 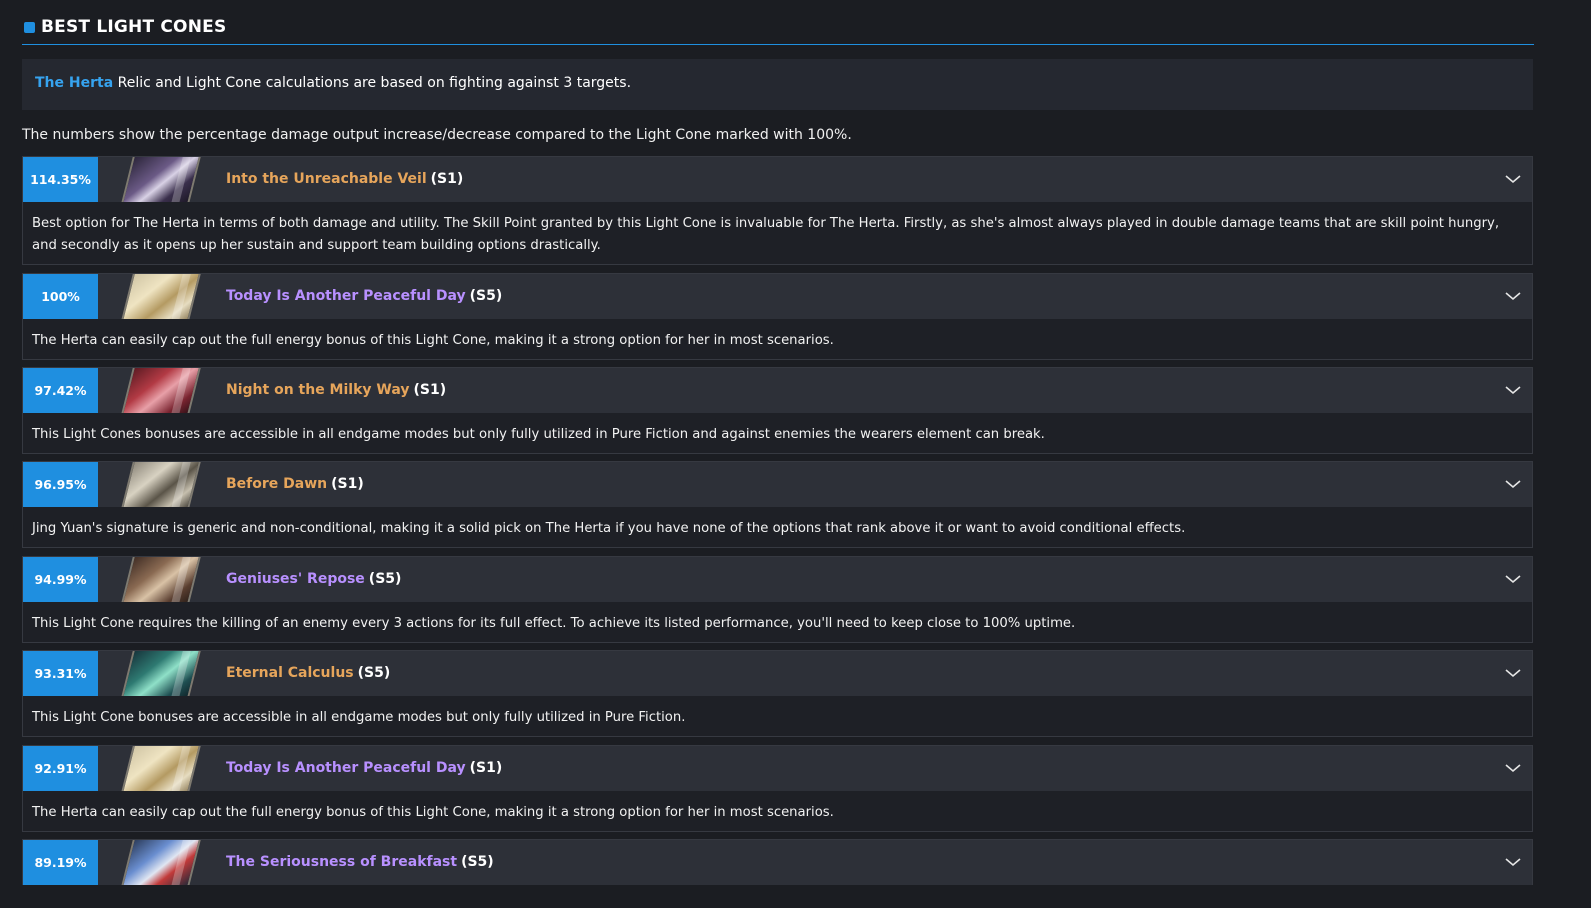 I want to click on light-cone-name: Night on the Milky Way, so click(x=317, y=390).